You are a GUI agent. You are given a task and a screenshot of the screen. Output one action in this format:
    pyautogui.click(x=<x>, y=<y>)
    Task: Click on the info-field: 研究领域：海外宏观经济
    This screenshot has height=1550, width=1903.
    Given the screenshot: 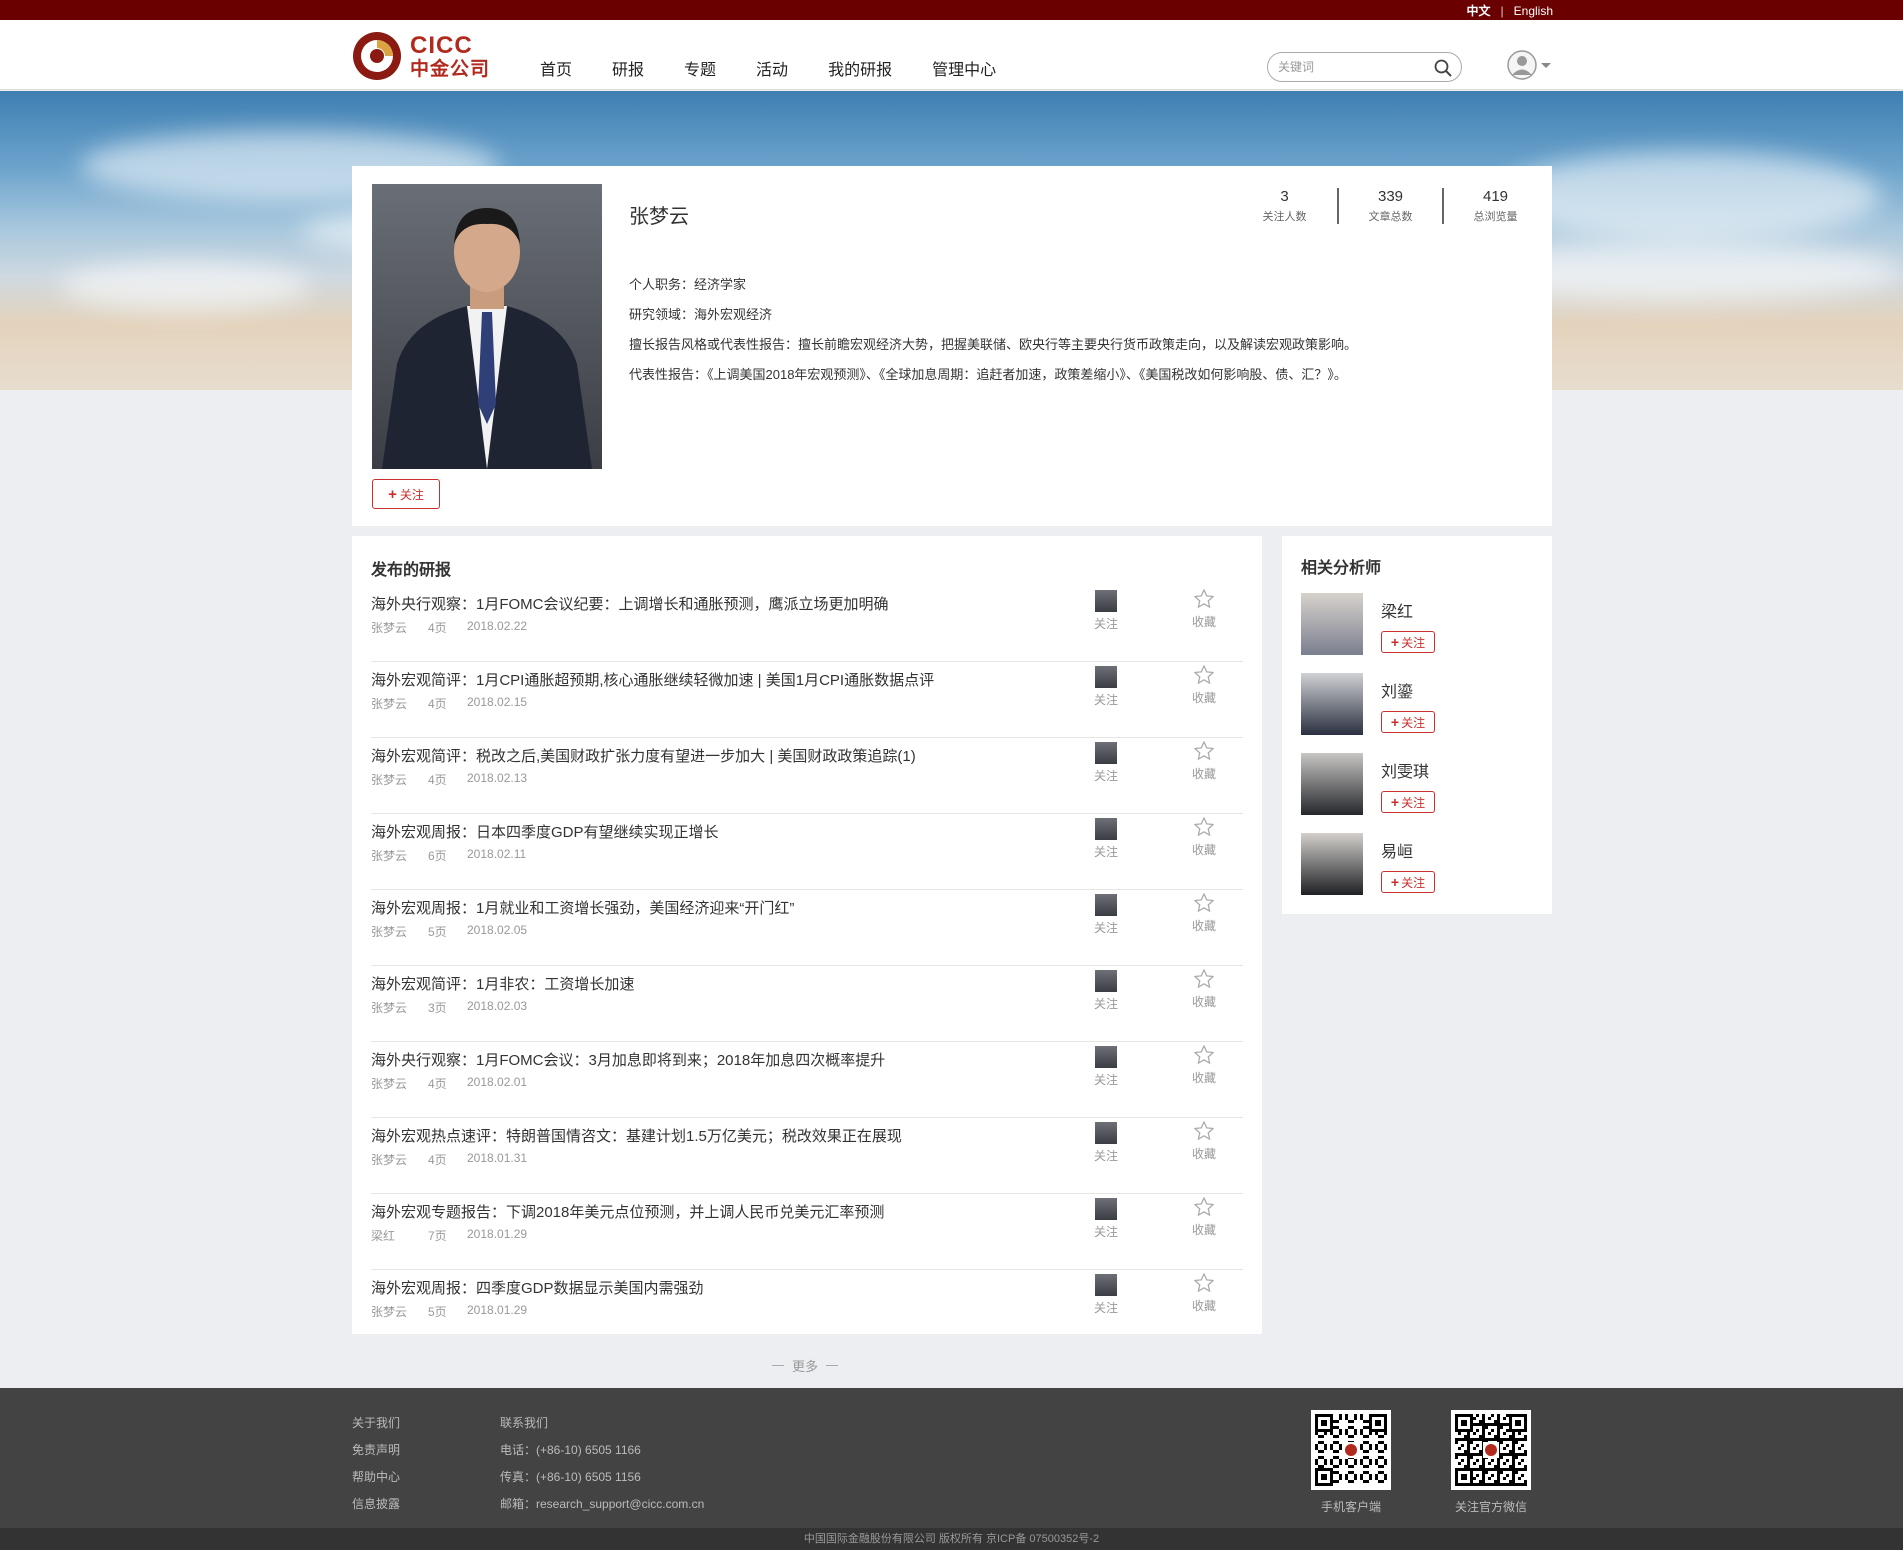 What is the action you would take?
    pyautogui.click(x=701, y=314)
    